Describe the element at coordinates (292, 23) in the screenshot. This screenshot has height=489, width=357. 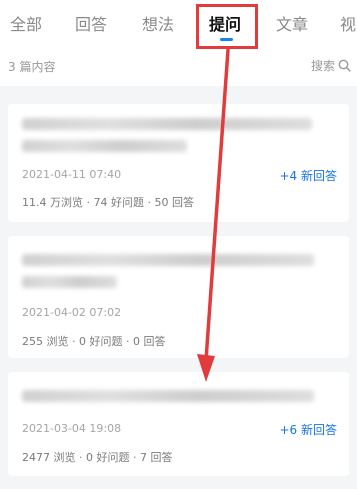
I see `tab-articles: 文章` at that location.